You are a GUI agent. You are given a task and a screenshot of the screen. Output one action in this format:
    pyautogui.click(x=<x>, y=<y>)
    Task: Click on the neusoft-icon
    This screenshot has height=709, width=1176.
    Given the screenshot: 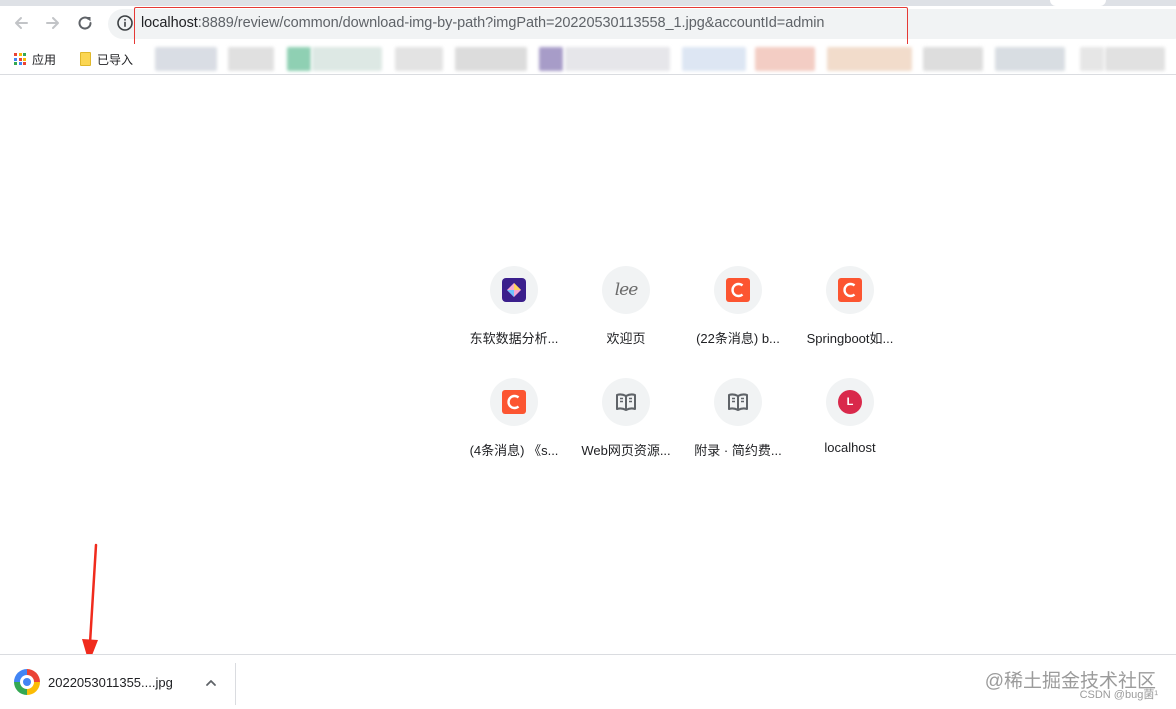 What is the action you would take?
    pyautogui.click(x=514, y=290)
    